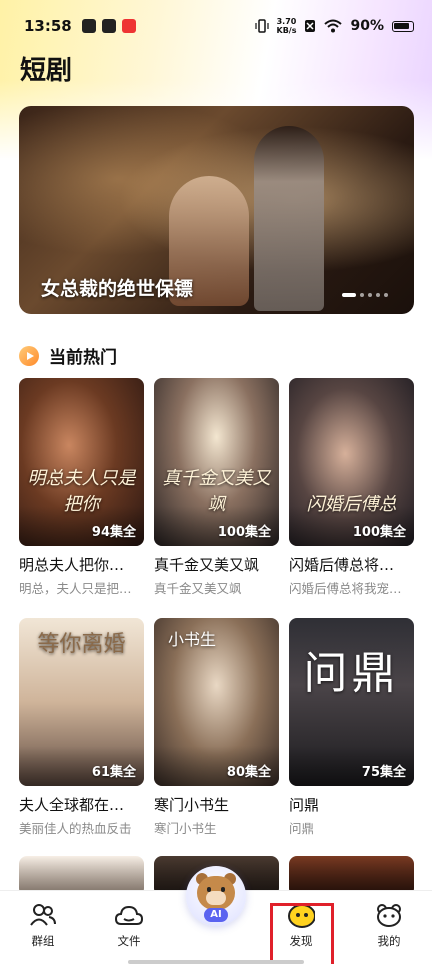 This screenshot has width=432, height=964. I want to click on drama-card: 问鼎 75集全 问鼎 问鼎, so click(351, 727).